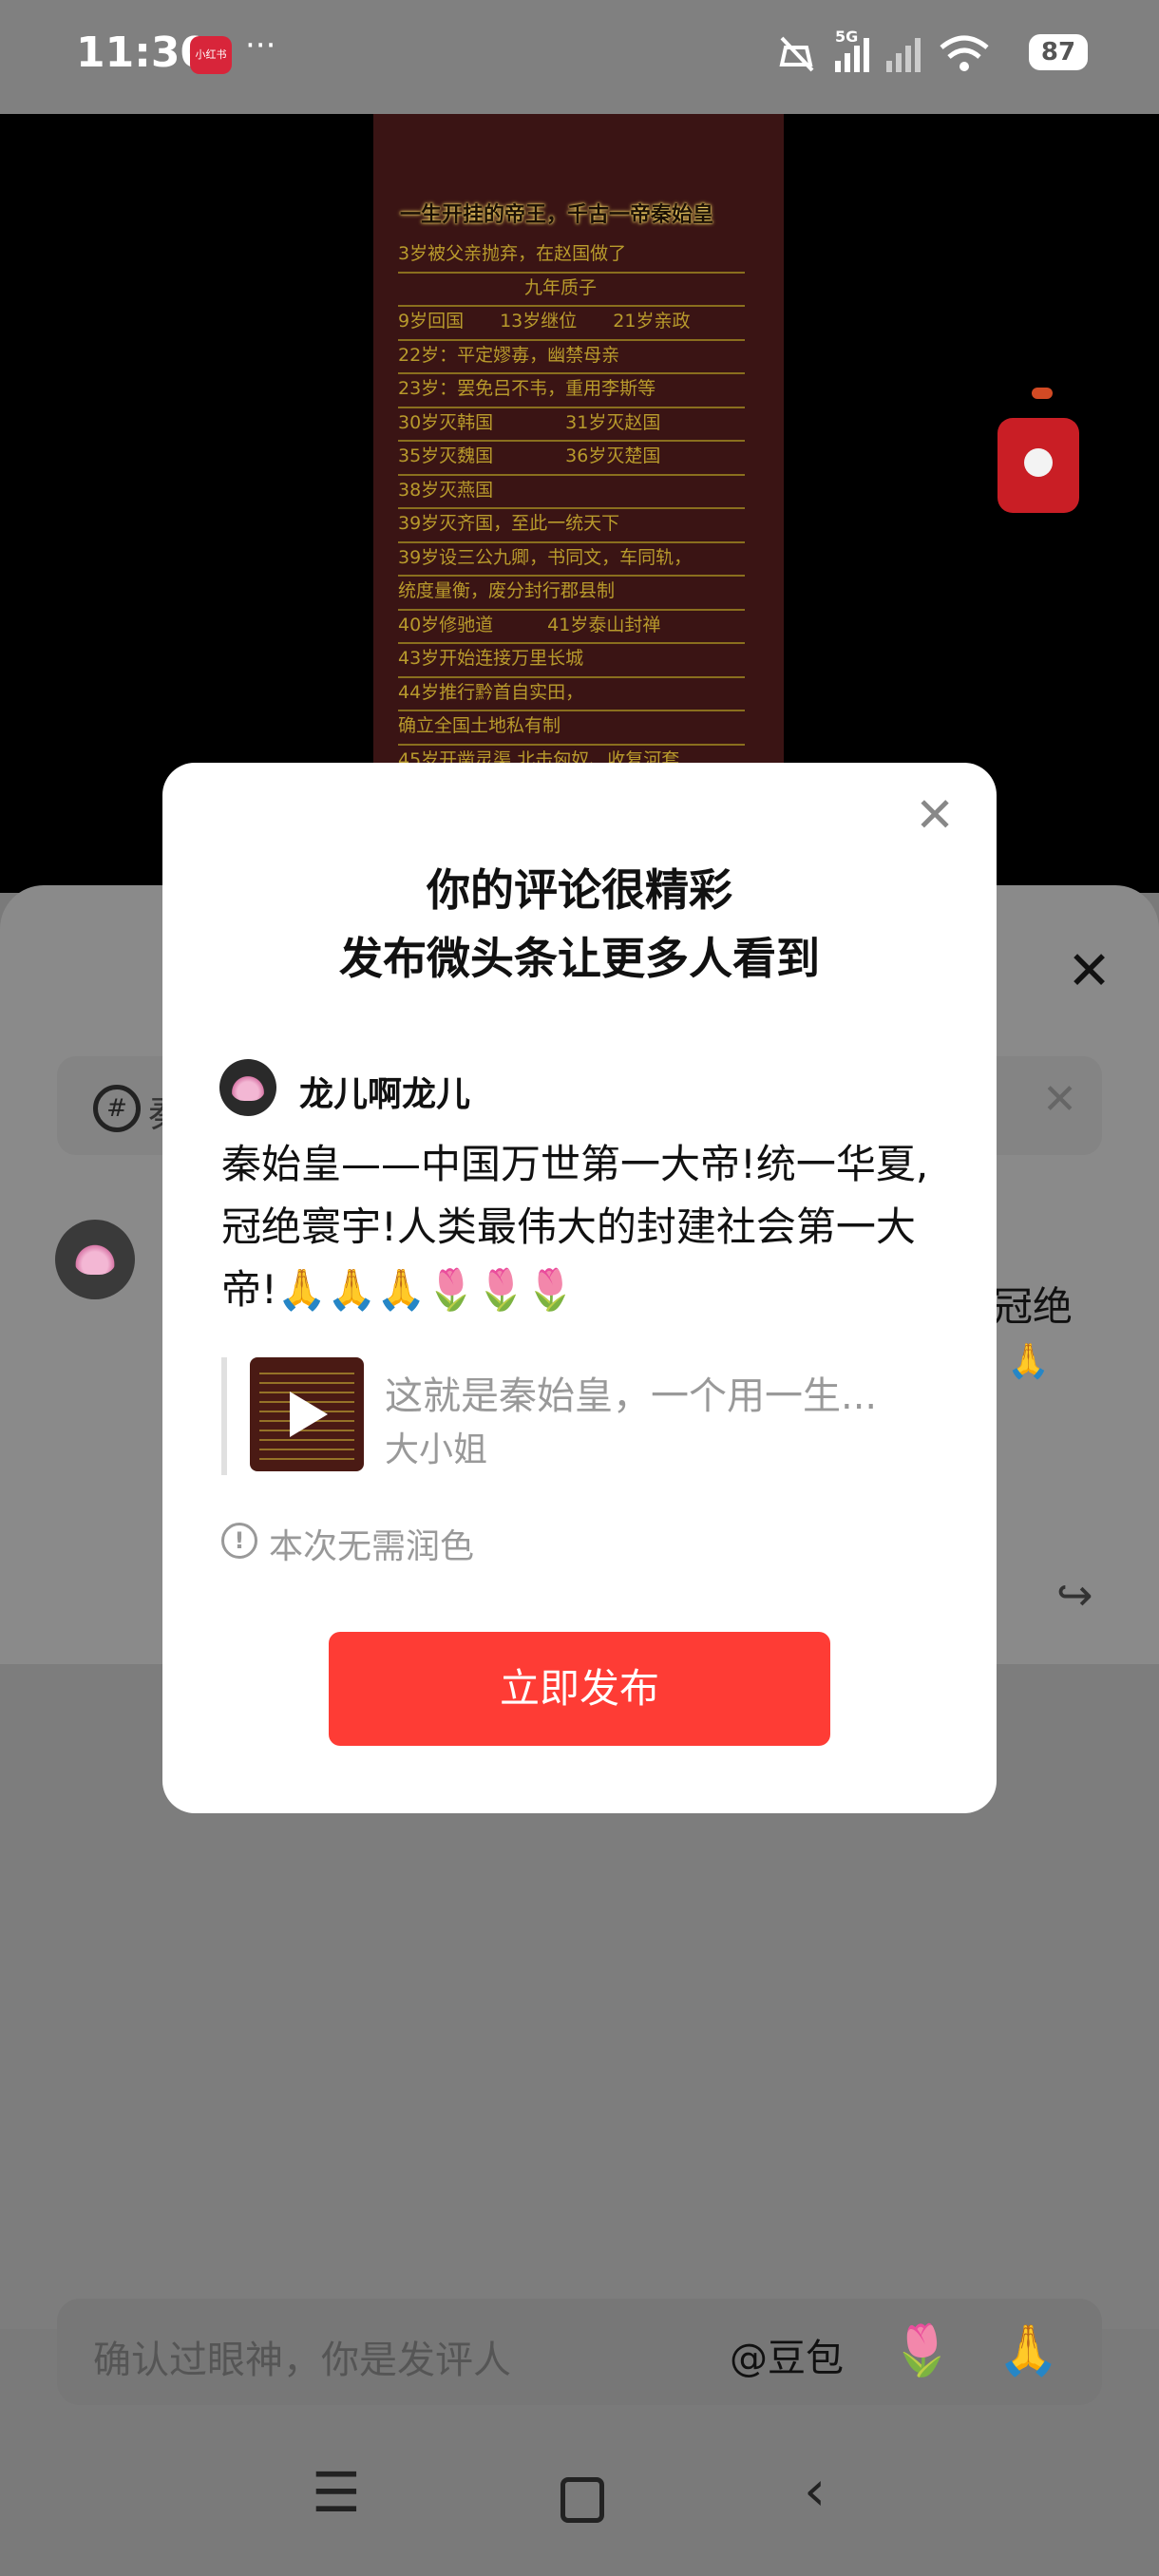 The width and height of the screenshot is (1159, 2576). Describe the element at coordinates (571, 728) in the screenshot. I see `poster-line: 确立全国土地私有制` at that location.